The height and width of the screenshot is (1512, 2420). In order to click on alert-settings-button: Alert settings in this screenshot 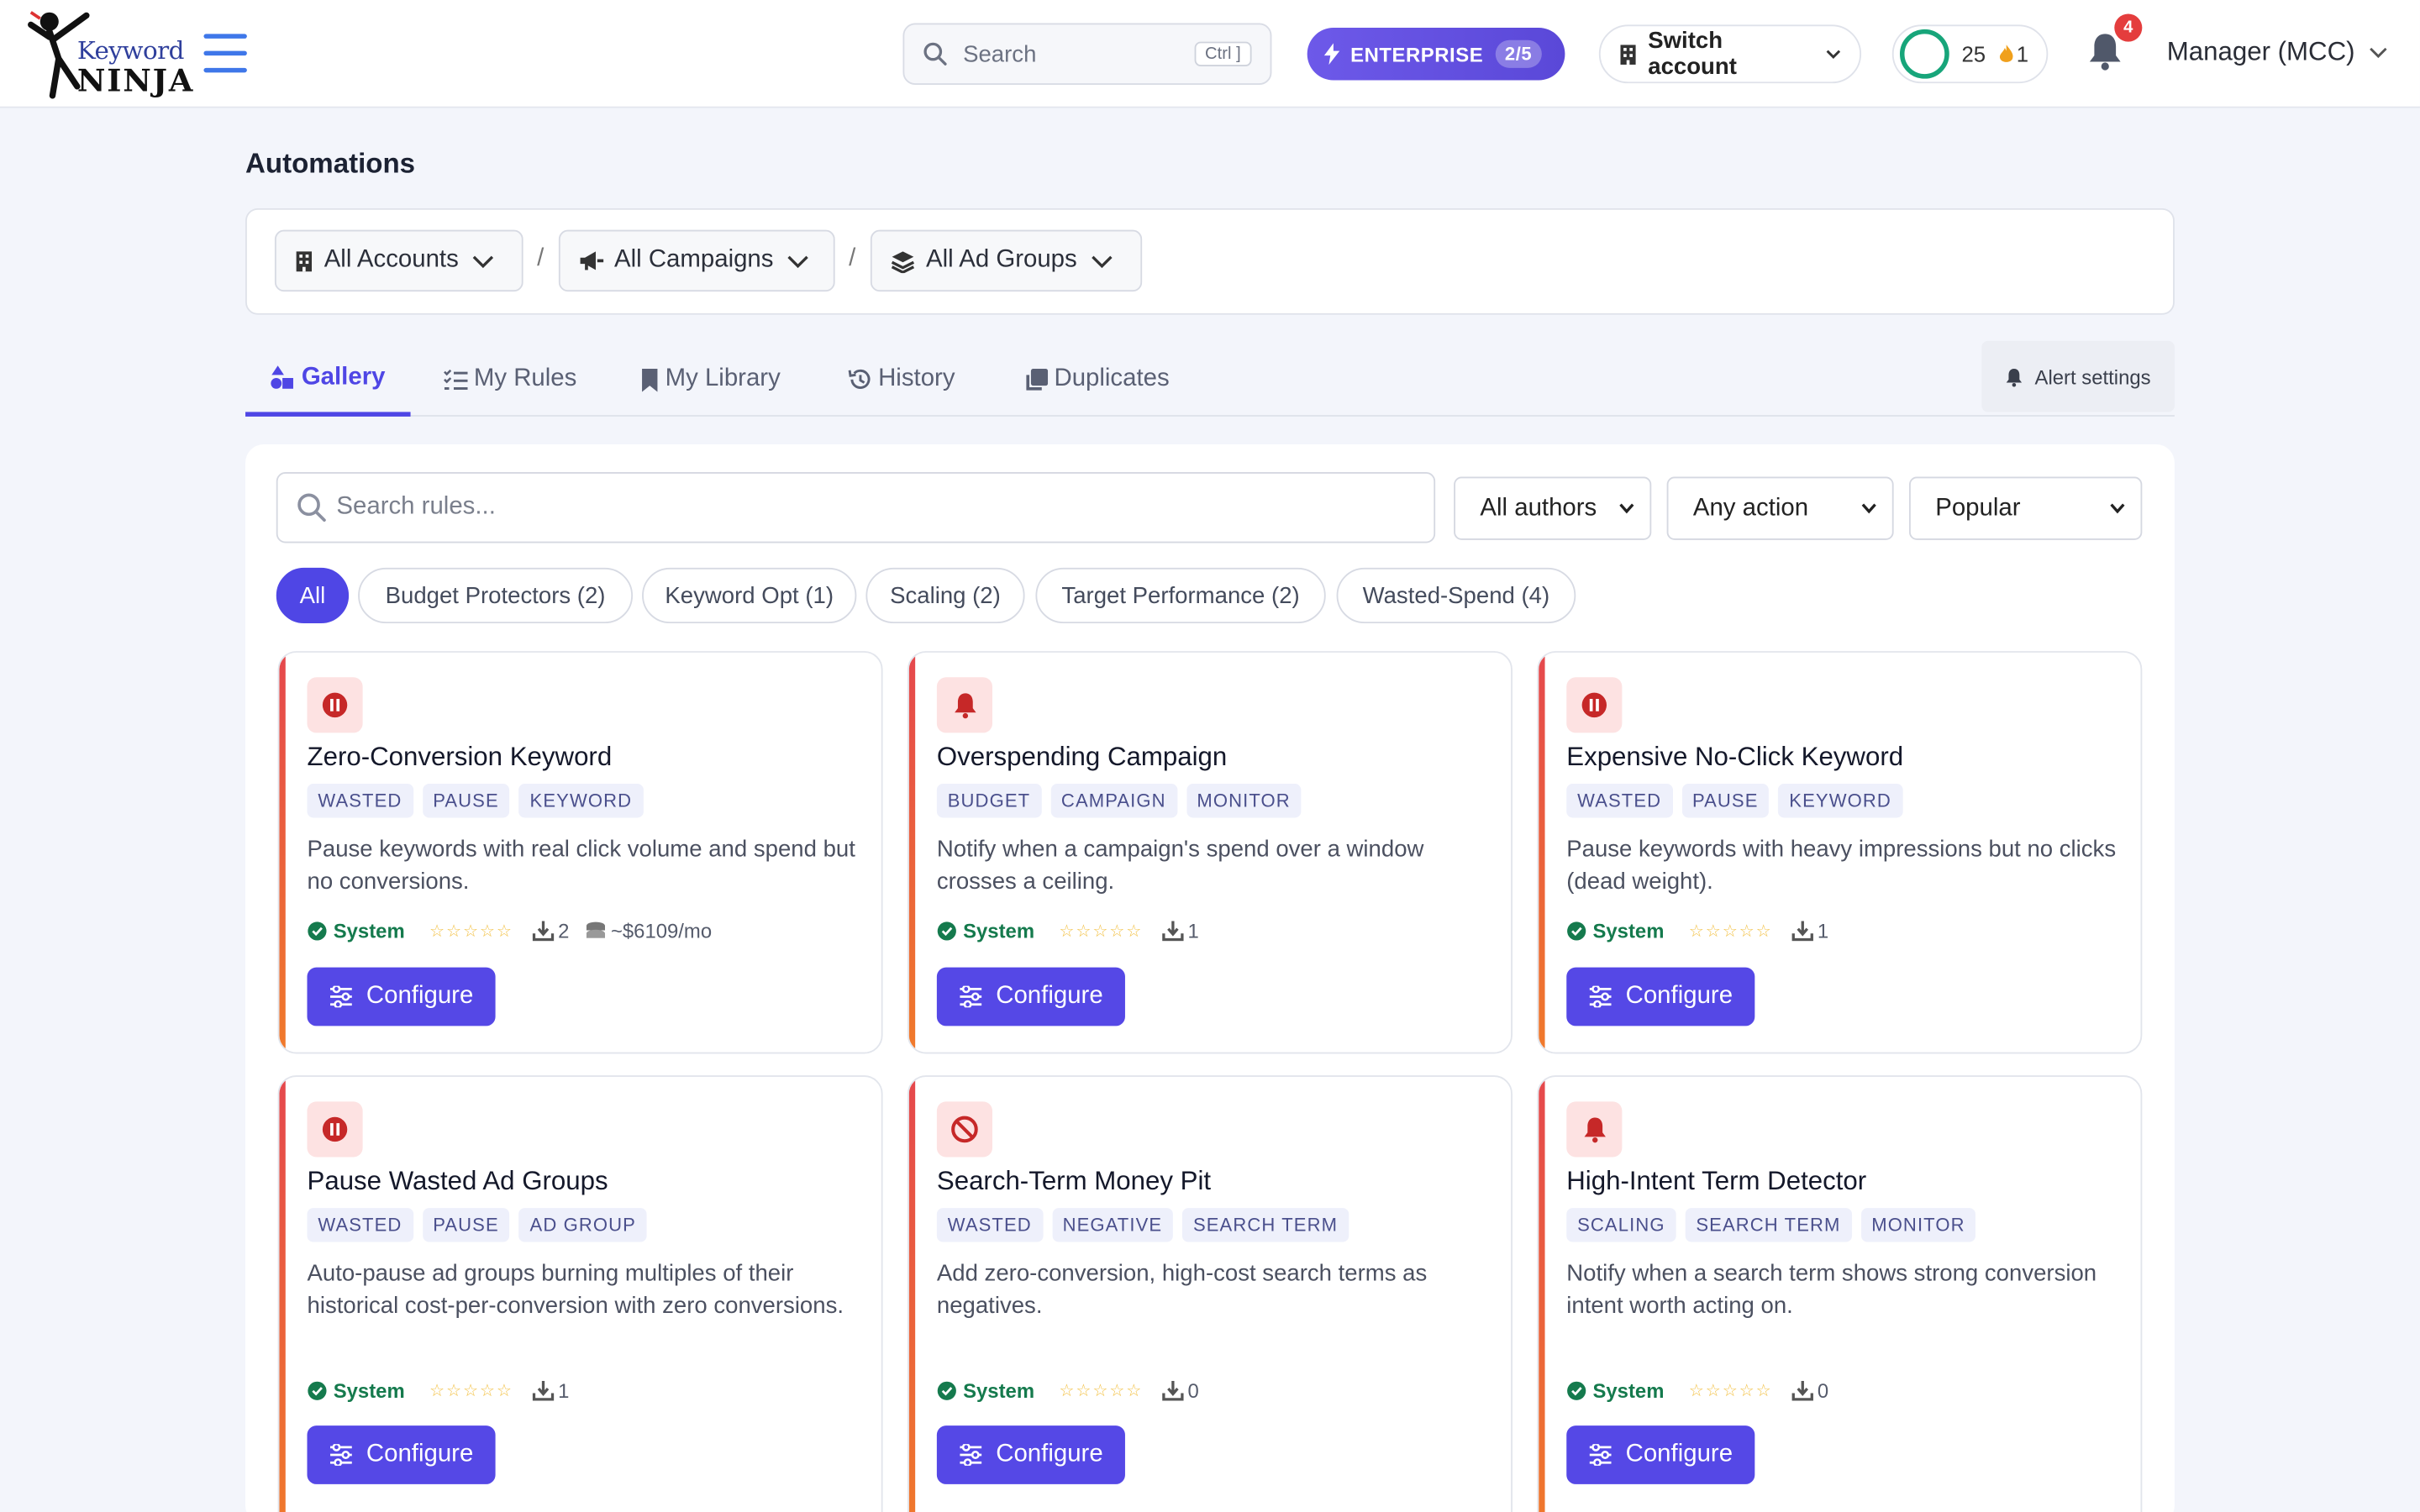, I will do `click(2078, 376)`.